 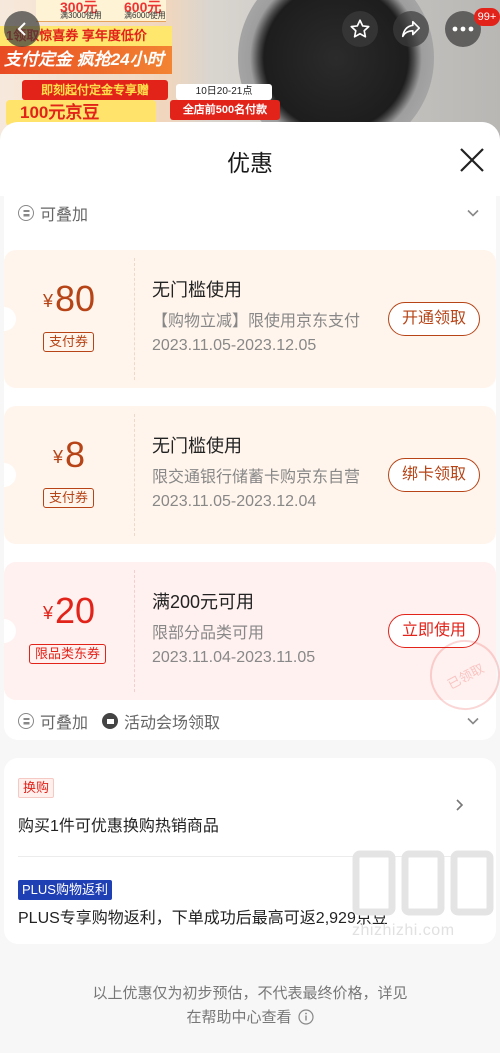 I want to click on plus-rebate-tag: PLUS购物返利, so click(x=65, y=890).